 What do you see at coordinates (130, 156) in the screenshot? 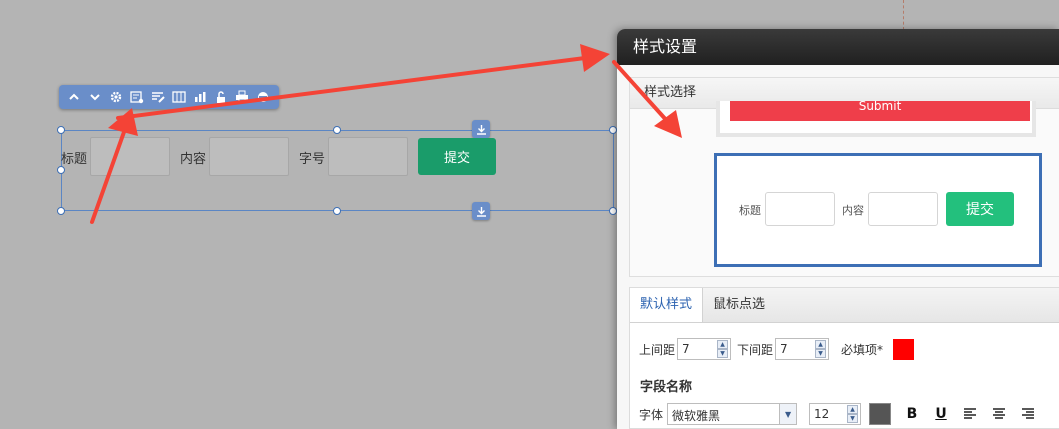
I see `title-input` at bounding box center [130, 156].